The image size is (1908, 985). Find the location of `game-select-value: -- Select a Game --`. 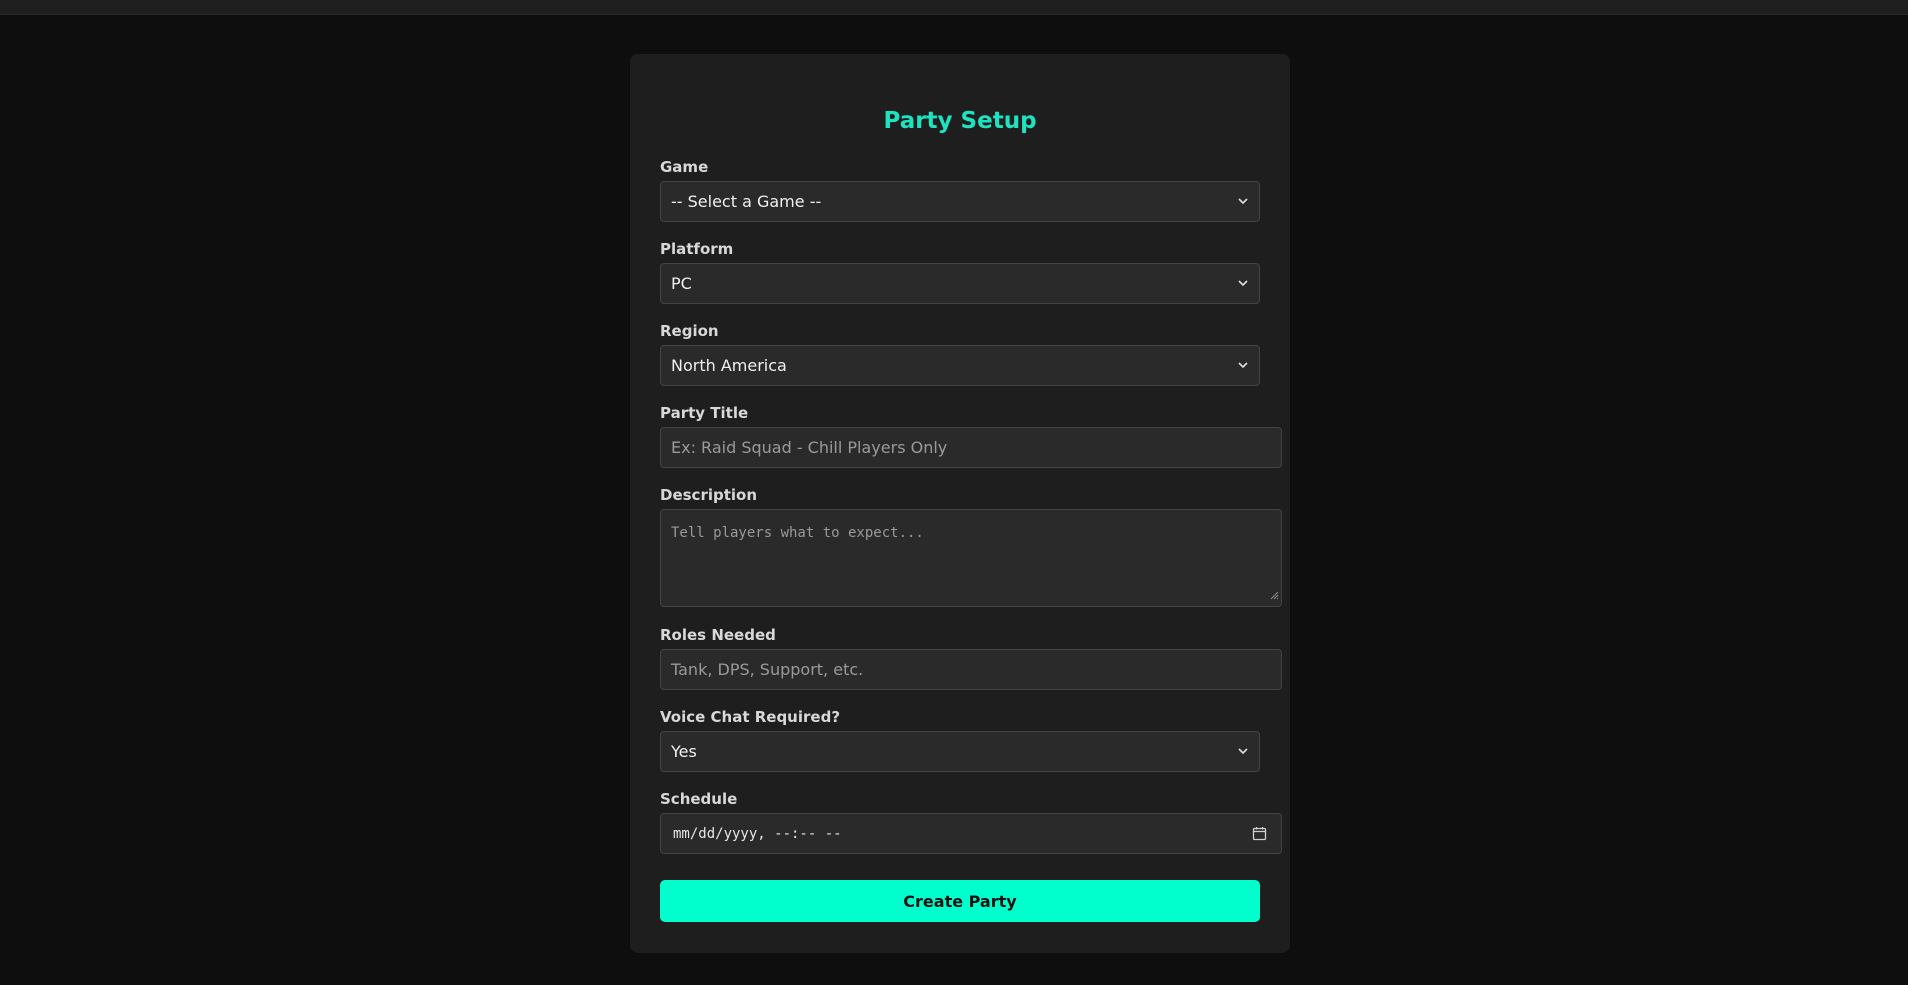

game-select-value: -- Select a Game -- is located at coordinates (746, 201).